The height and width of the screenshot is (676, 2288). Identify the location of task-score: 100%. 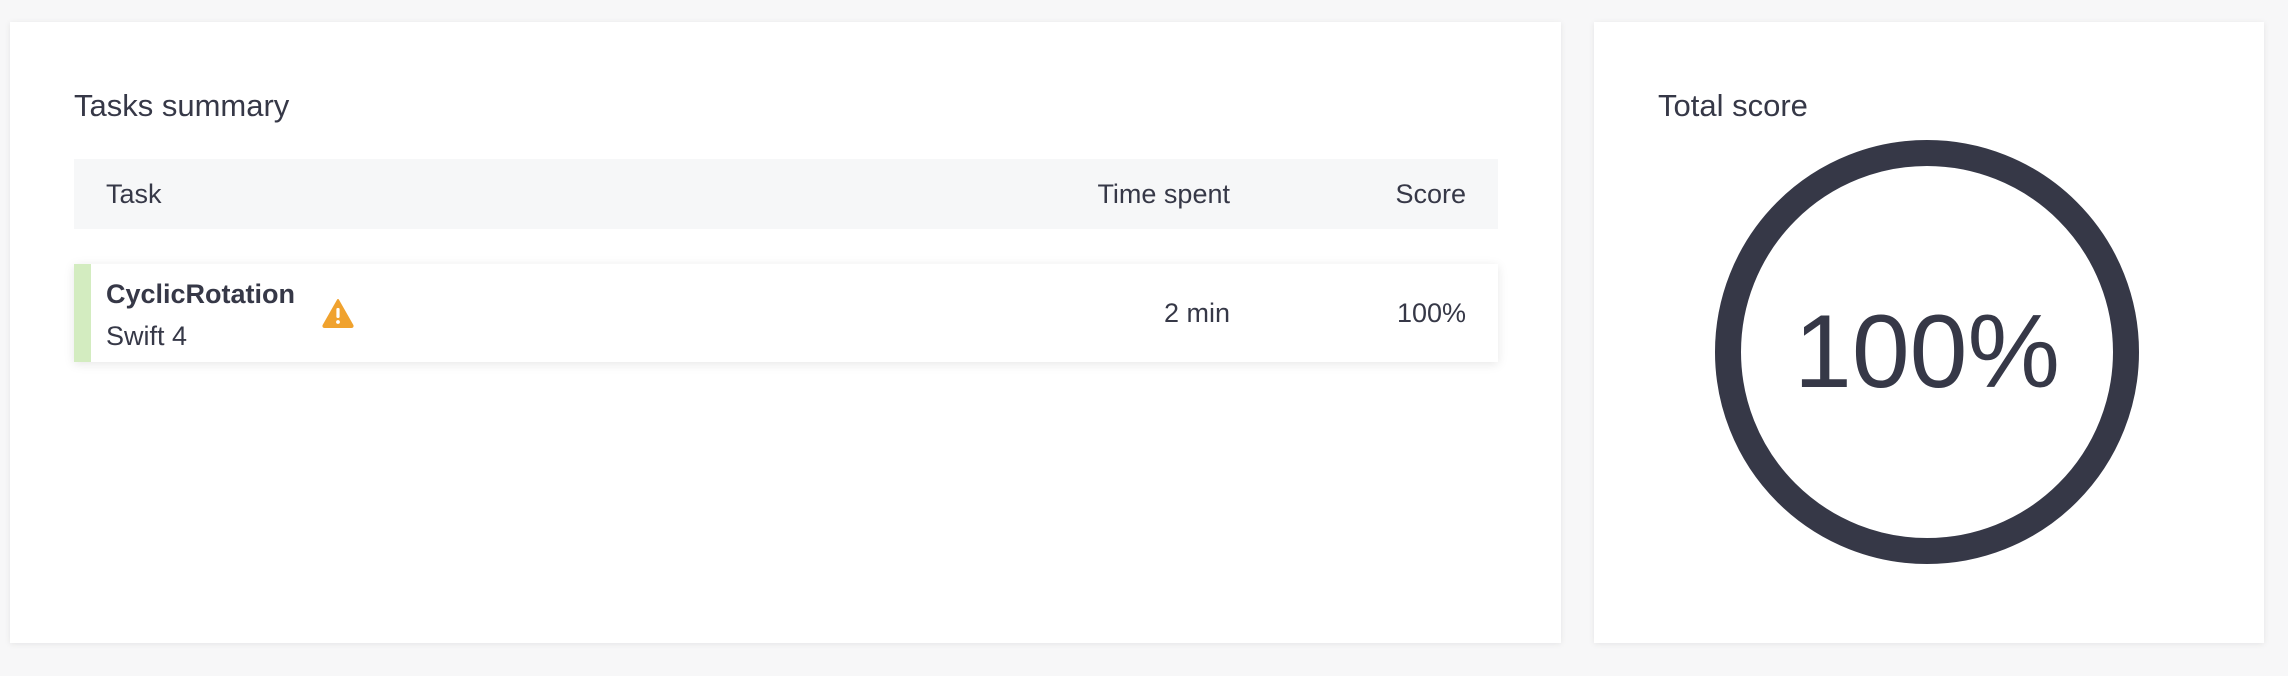
(1431, 313).